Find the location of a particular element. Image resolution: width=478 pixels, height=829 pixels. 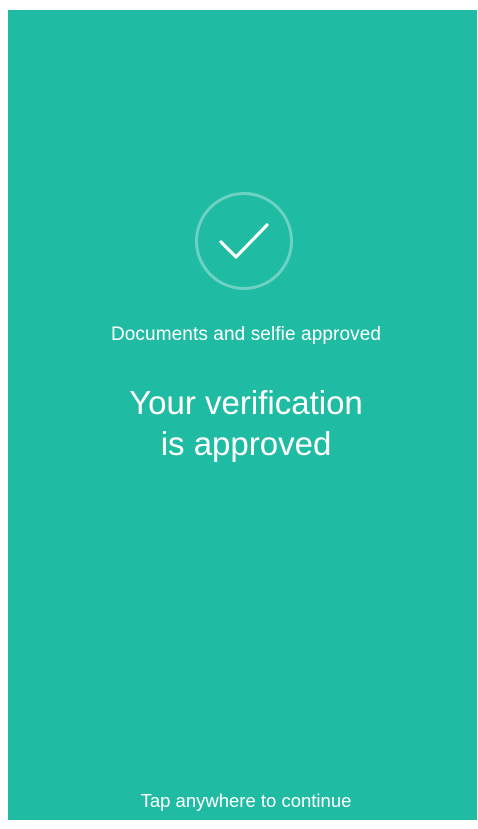

headline-line-2: is approved is located at coordinates (246, 443).